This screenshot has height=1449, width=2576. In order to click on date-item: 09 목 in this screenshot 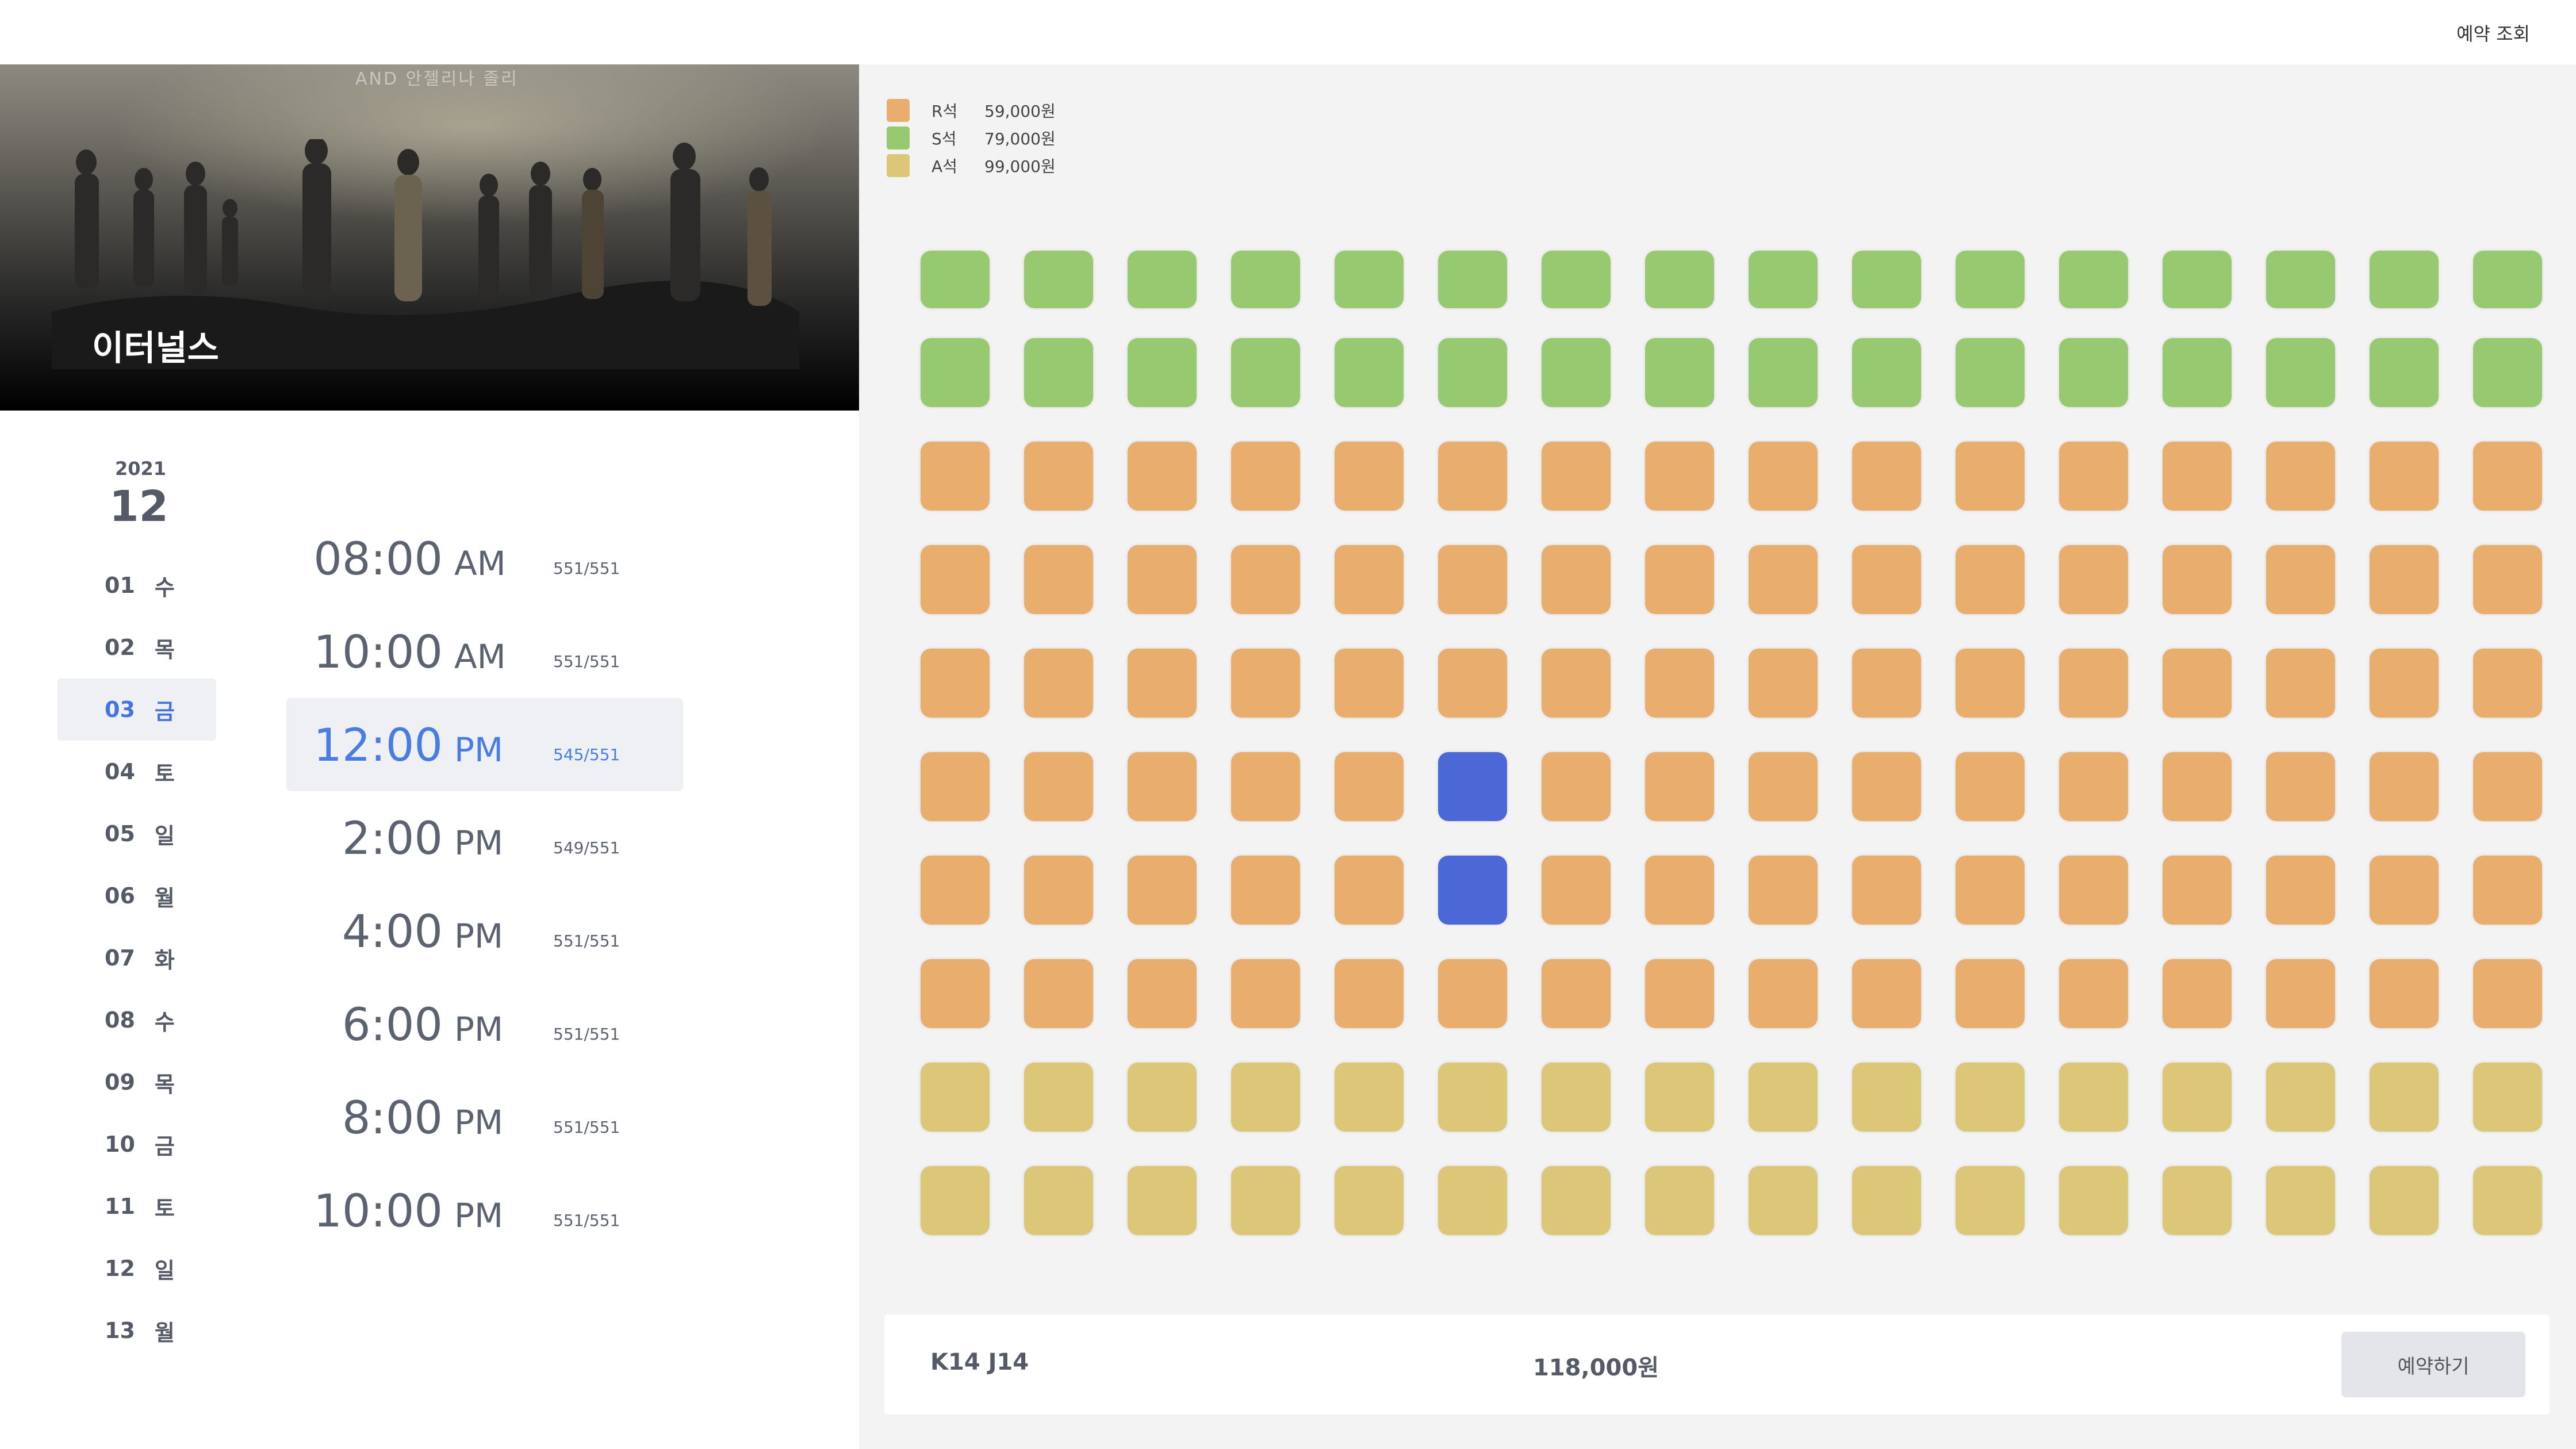, I will do `click(136, 1082)`.